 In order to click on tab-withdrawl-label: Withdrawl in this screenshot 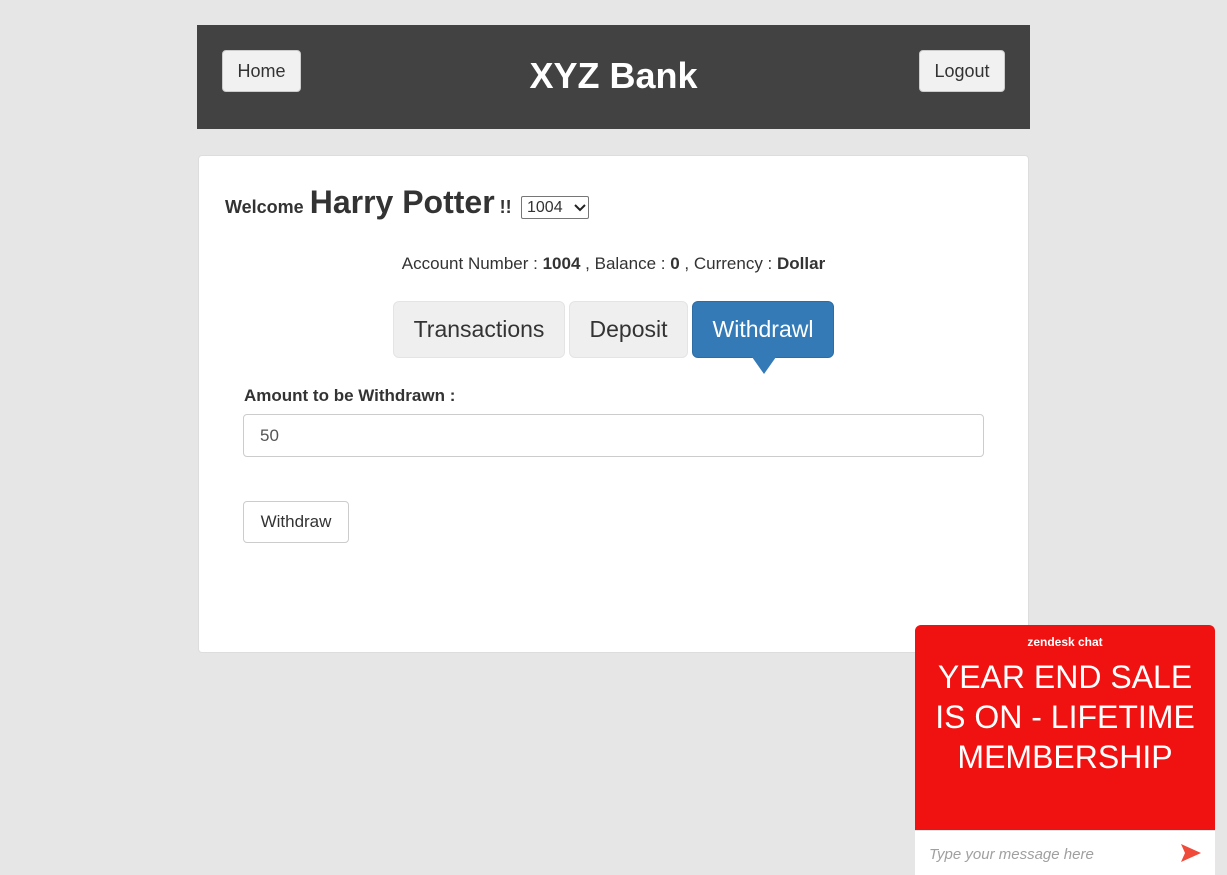, I will do `click(763, 329)`.